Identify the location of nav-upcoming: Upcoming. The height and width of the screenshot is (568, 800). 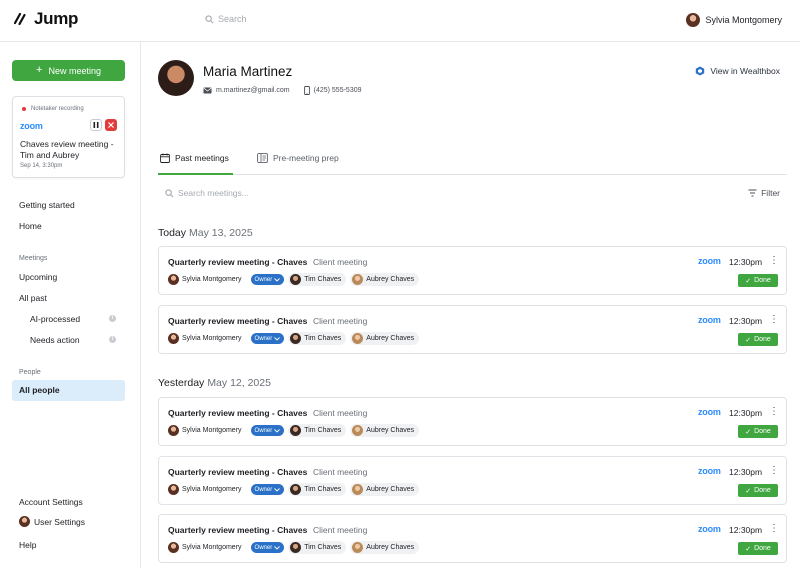
(38, 277).